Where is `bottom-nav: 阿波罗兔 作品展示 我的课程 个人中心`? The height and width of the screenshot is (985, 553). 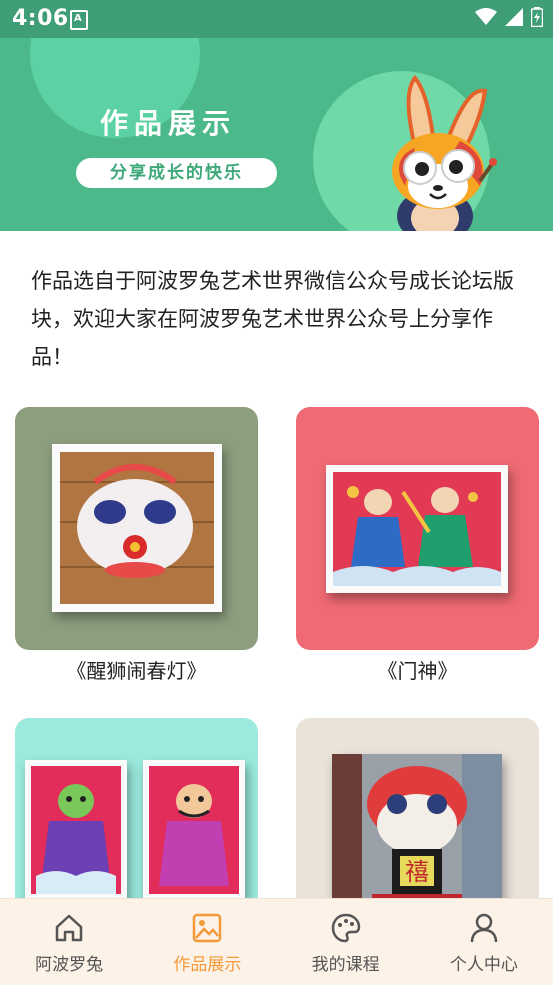
bottom-nav: 阿波罗兔 作品展示 我的课程 个人中心 is located at coordinates (276, 941).